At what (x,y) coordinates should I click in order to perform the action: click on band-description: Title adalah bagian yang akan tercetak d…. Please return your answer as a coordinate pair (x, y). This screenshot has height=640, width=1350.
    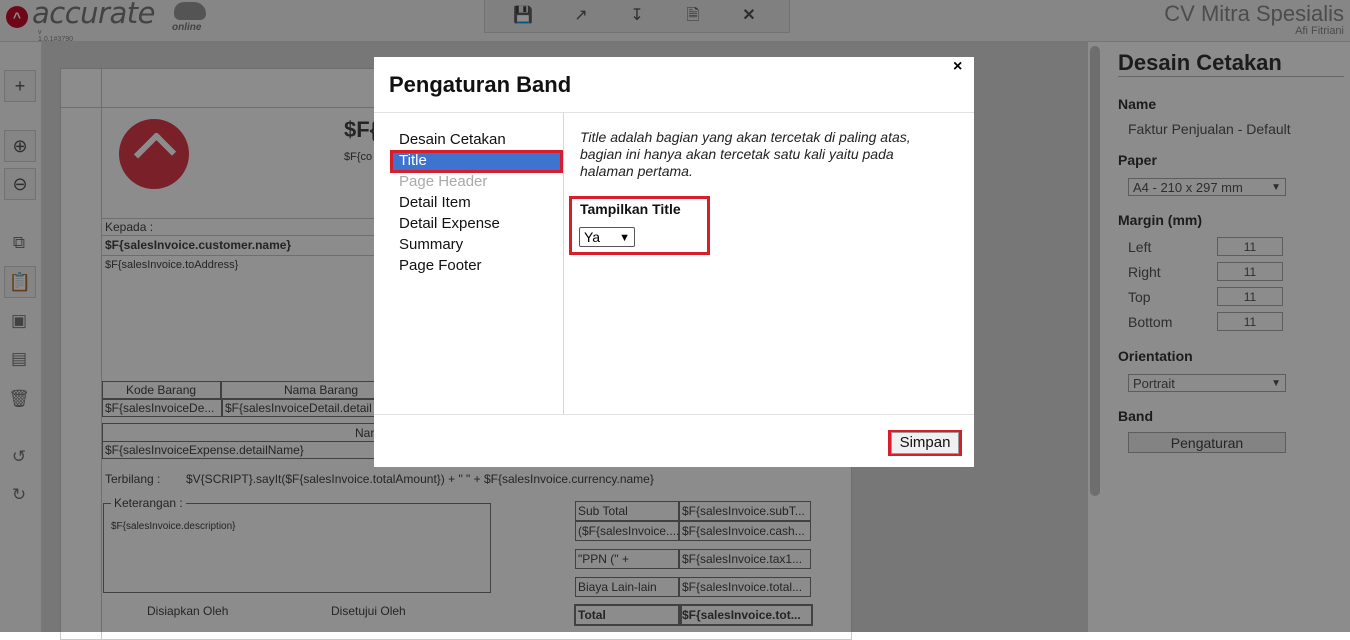
    Looking at the image, I should click on (745, 154).